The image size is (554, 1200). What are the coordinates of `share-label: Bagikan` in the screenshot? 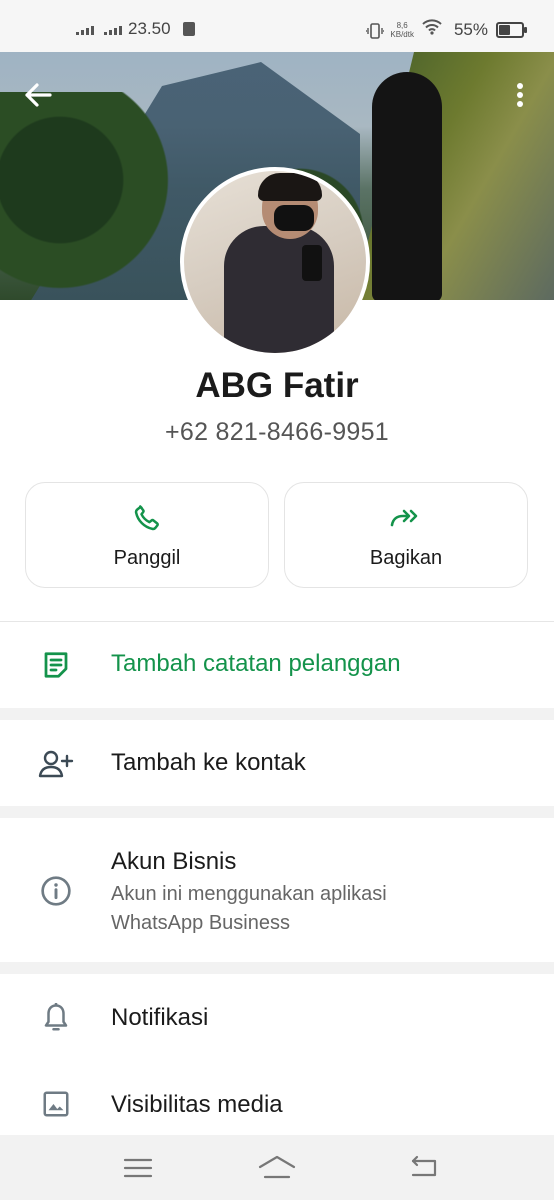 It's located at (406, 558).